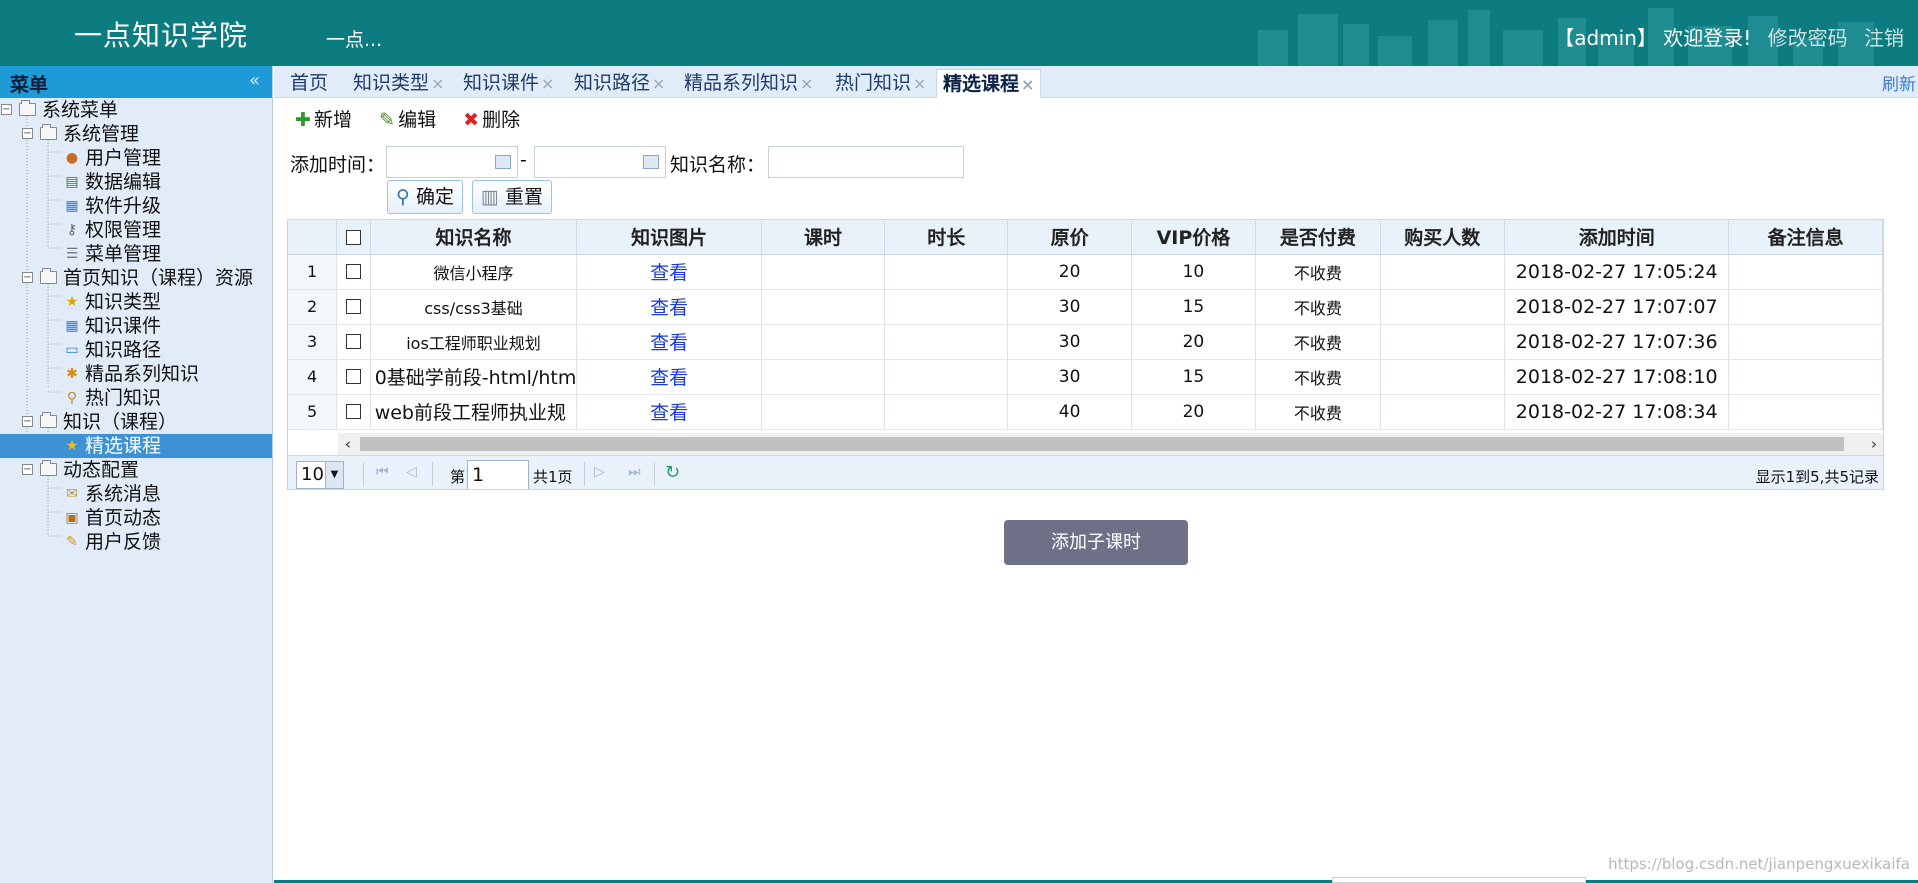 This screenshot has height=883, width=1918. Describe the element at coordinates (72, 542) in the screenshot. I see `feedback-icon: ✎` at that location.